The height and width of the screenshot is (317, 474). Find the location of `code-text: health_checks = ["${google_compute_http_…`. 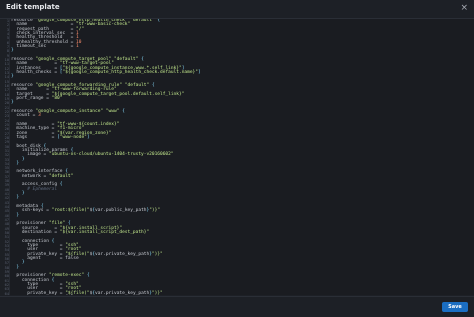

code-text: health_checks = ["${google_compute_http_… is located at coordinates (106, 72).